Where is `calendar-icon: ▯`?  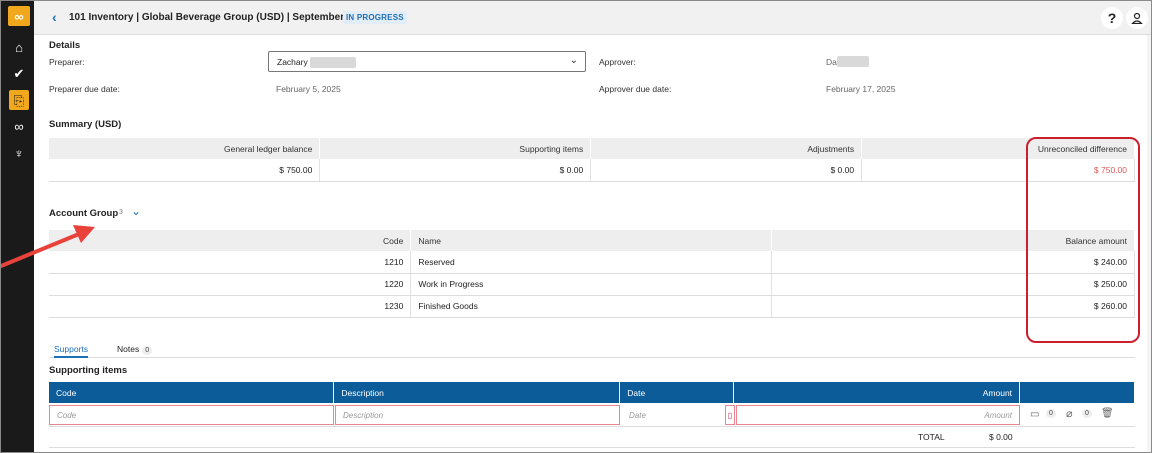
calendar-icon: ▯ is located at coordinates (730, 415).